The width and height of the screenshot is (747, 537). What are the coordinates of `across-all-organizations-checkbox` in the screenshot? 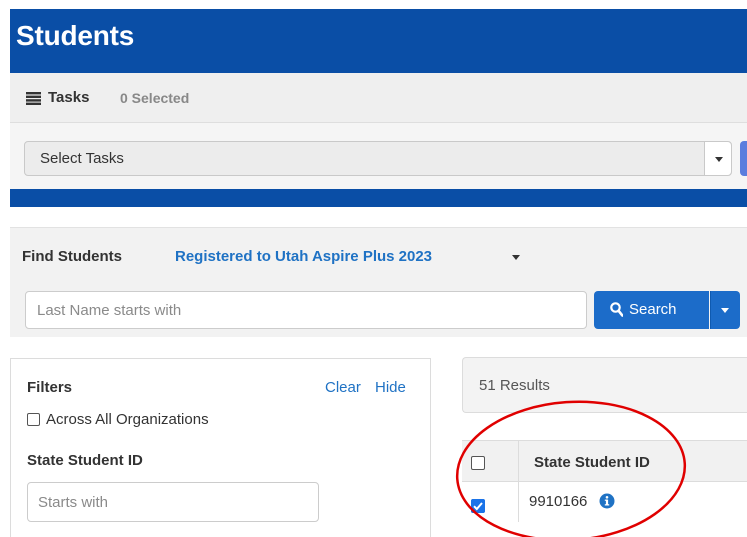 It's located at (33, 419).